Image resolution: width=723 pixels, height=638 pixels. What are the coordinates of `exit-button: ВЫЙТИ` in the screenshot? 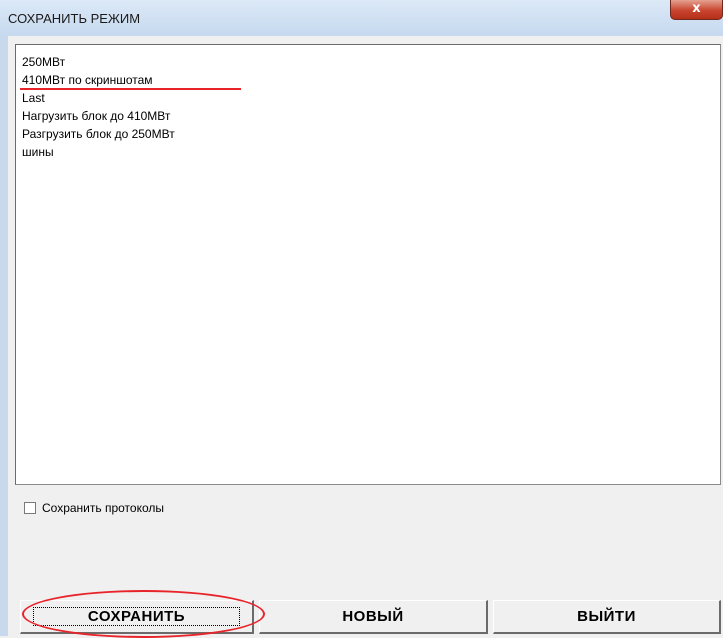 It's located at (607, 617).